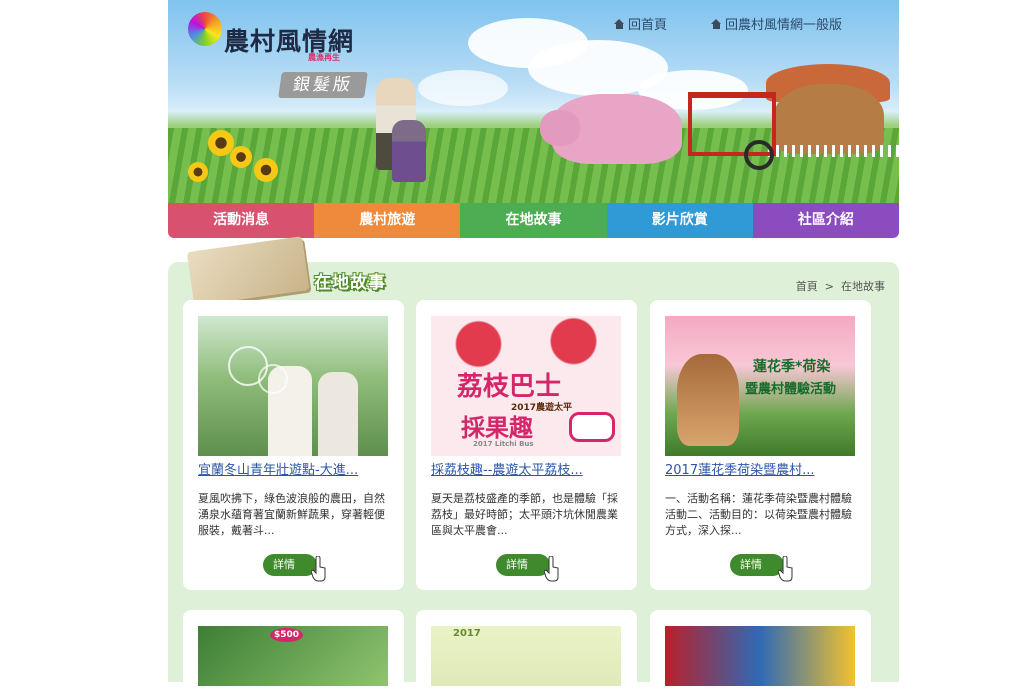 Image resolution: width=1024 pixels, height=690 pixels. Describe the element at coordinates (293, 656) in the screenshot. I see `story-image: $500` at that location.